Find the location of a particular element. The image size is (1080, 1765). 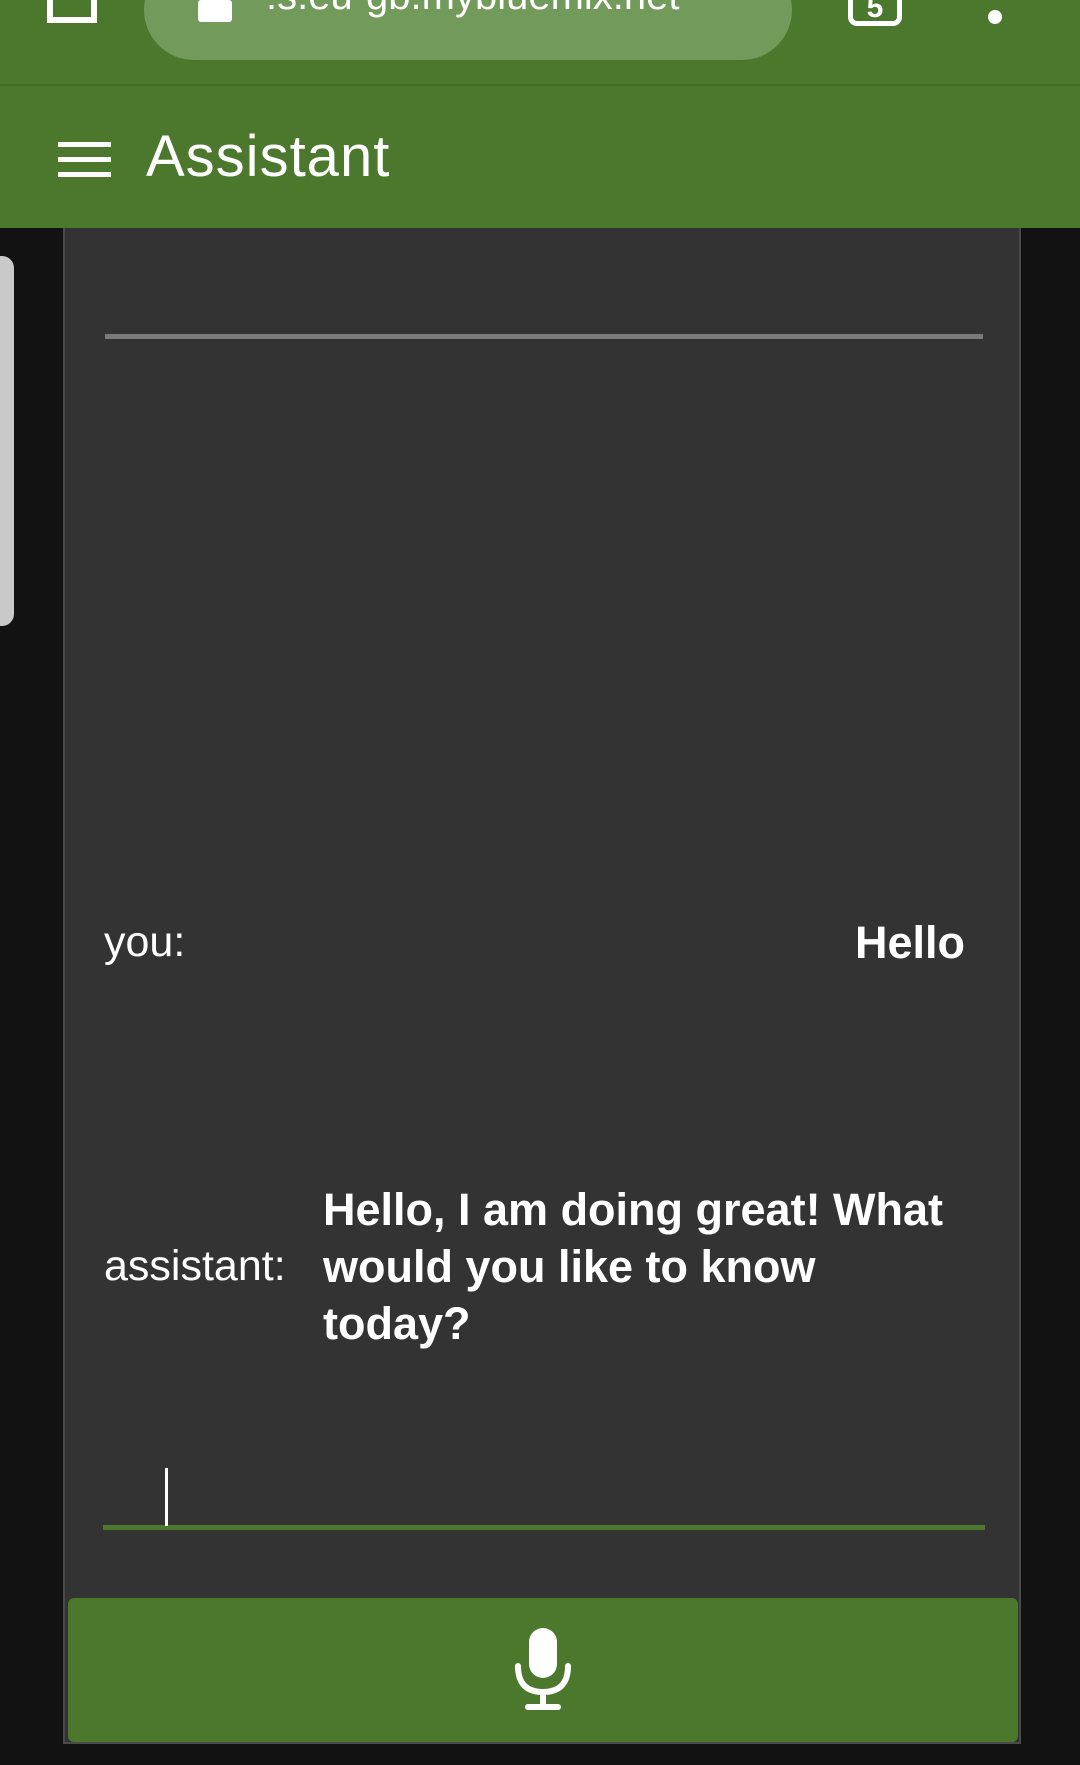

address-bar: :s.eu-gb.mybluemix.net is located at coordinates (468, 30).